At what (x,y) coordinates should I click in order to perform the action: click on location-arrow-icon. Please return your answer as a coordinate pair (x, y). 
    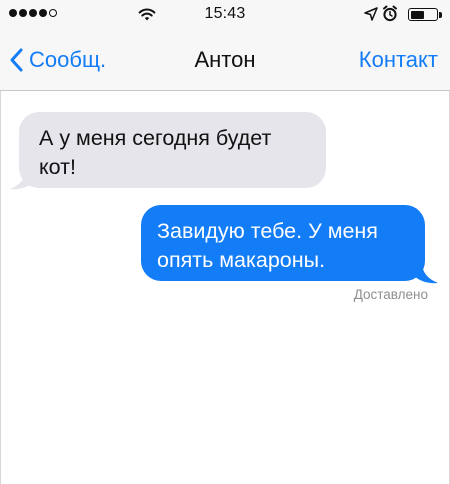
    Looking at the image, I should click on (371, 14).